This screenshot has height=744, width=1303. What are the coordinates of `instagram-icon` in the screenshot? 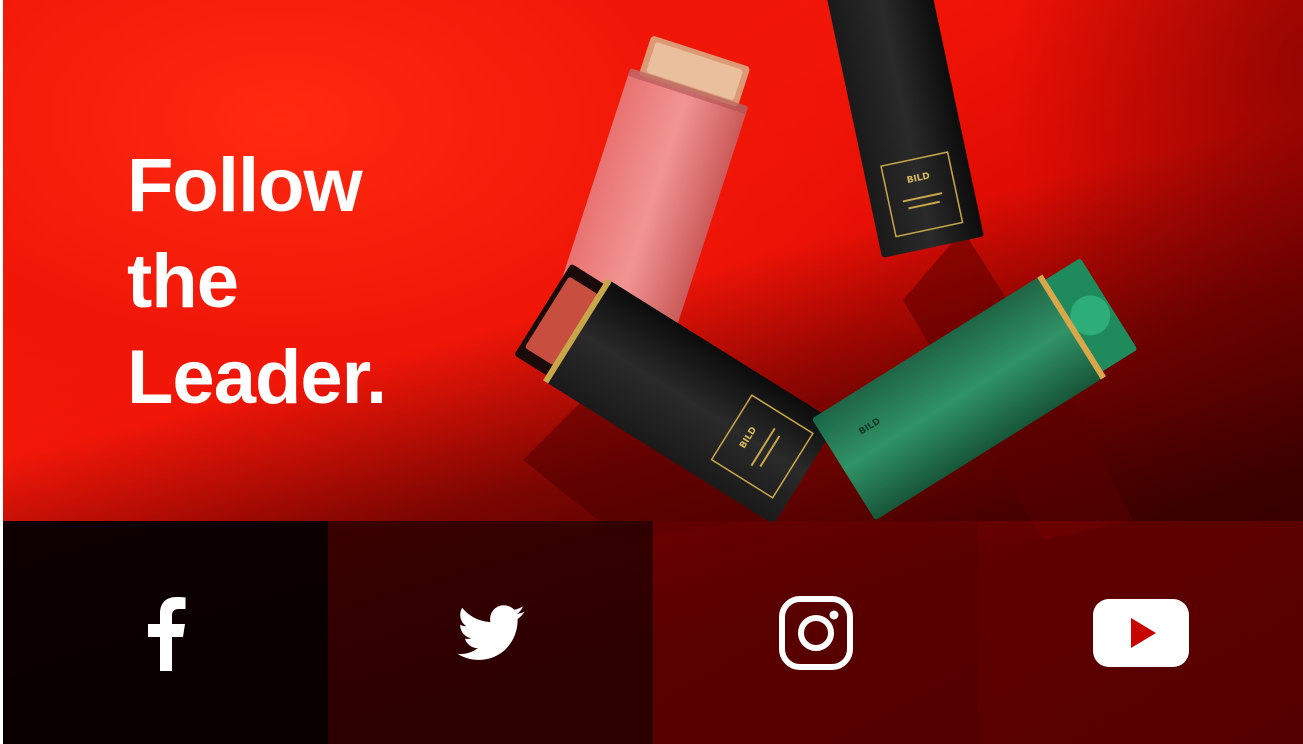 It's located at (815, 632).